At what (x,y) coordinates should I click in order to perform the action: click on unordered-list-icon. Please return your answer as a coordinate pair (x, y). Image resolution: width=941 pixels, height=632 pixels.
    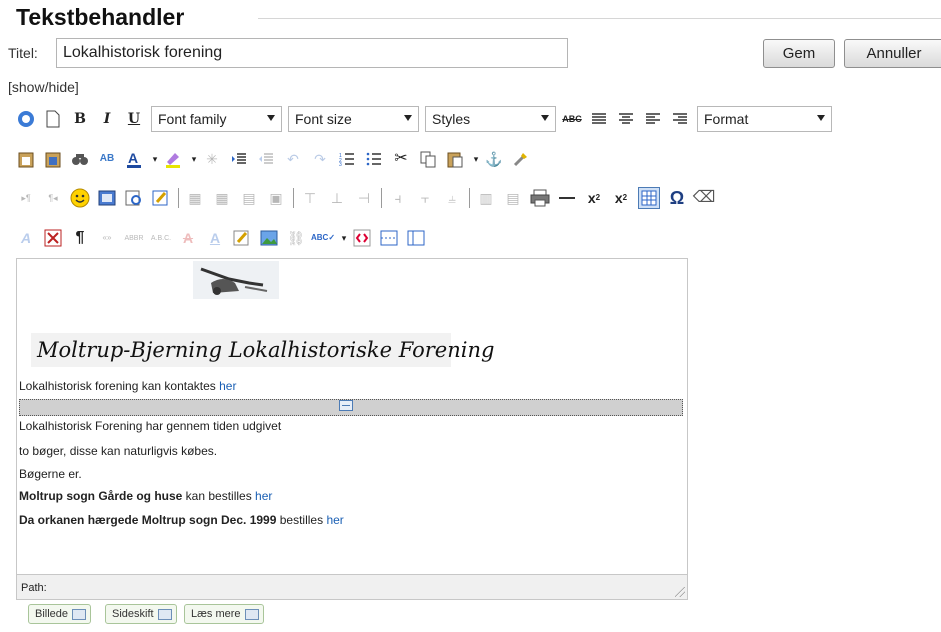
    Looking at the image, I should click on (374, 159).